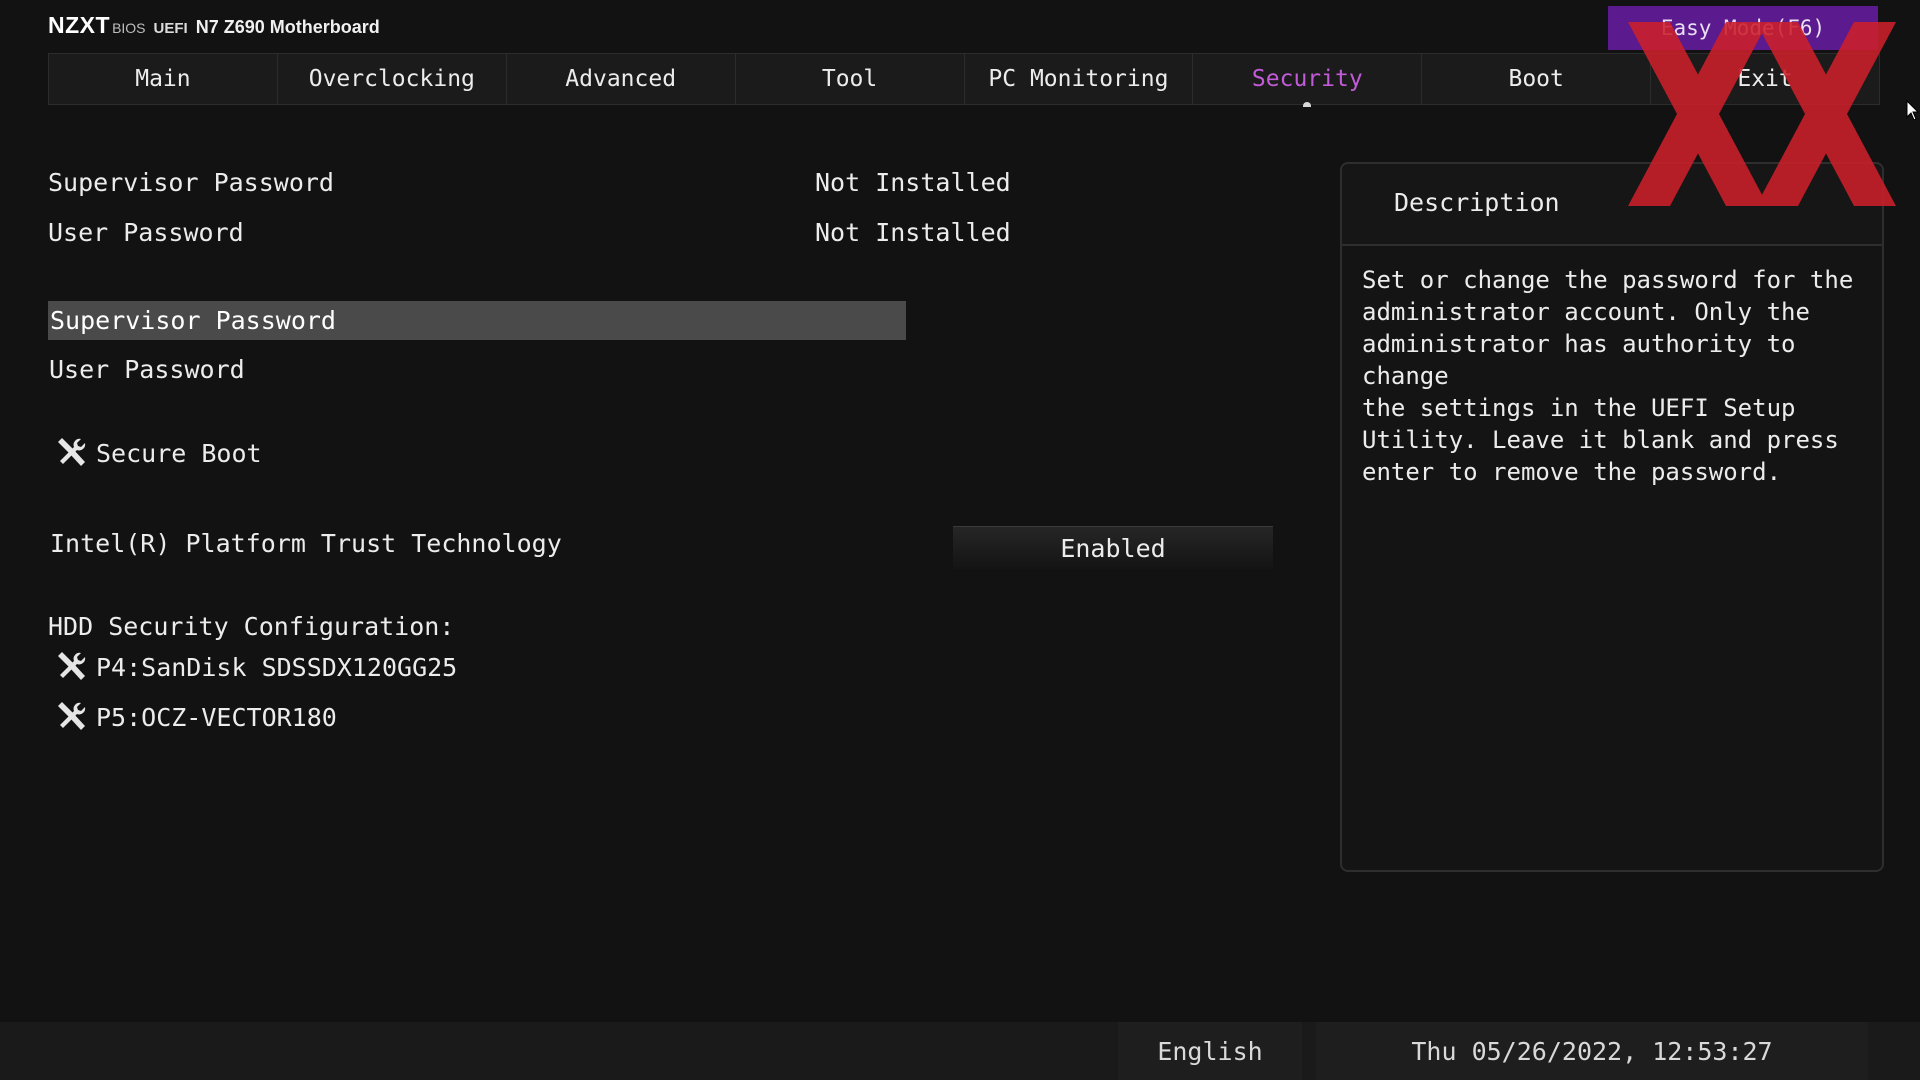 The image size is (1920, 1080). Describe the element at coordinates (277, 667) in the screenshot. I see `item-label: P4:SanDisk SDSSDX120GG25` at that location.